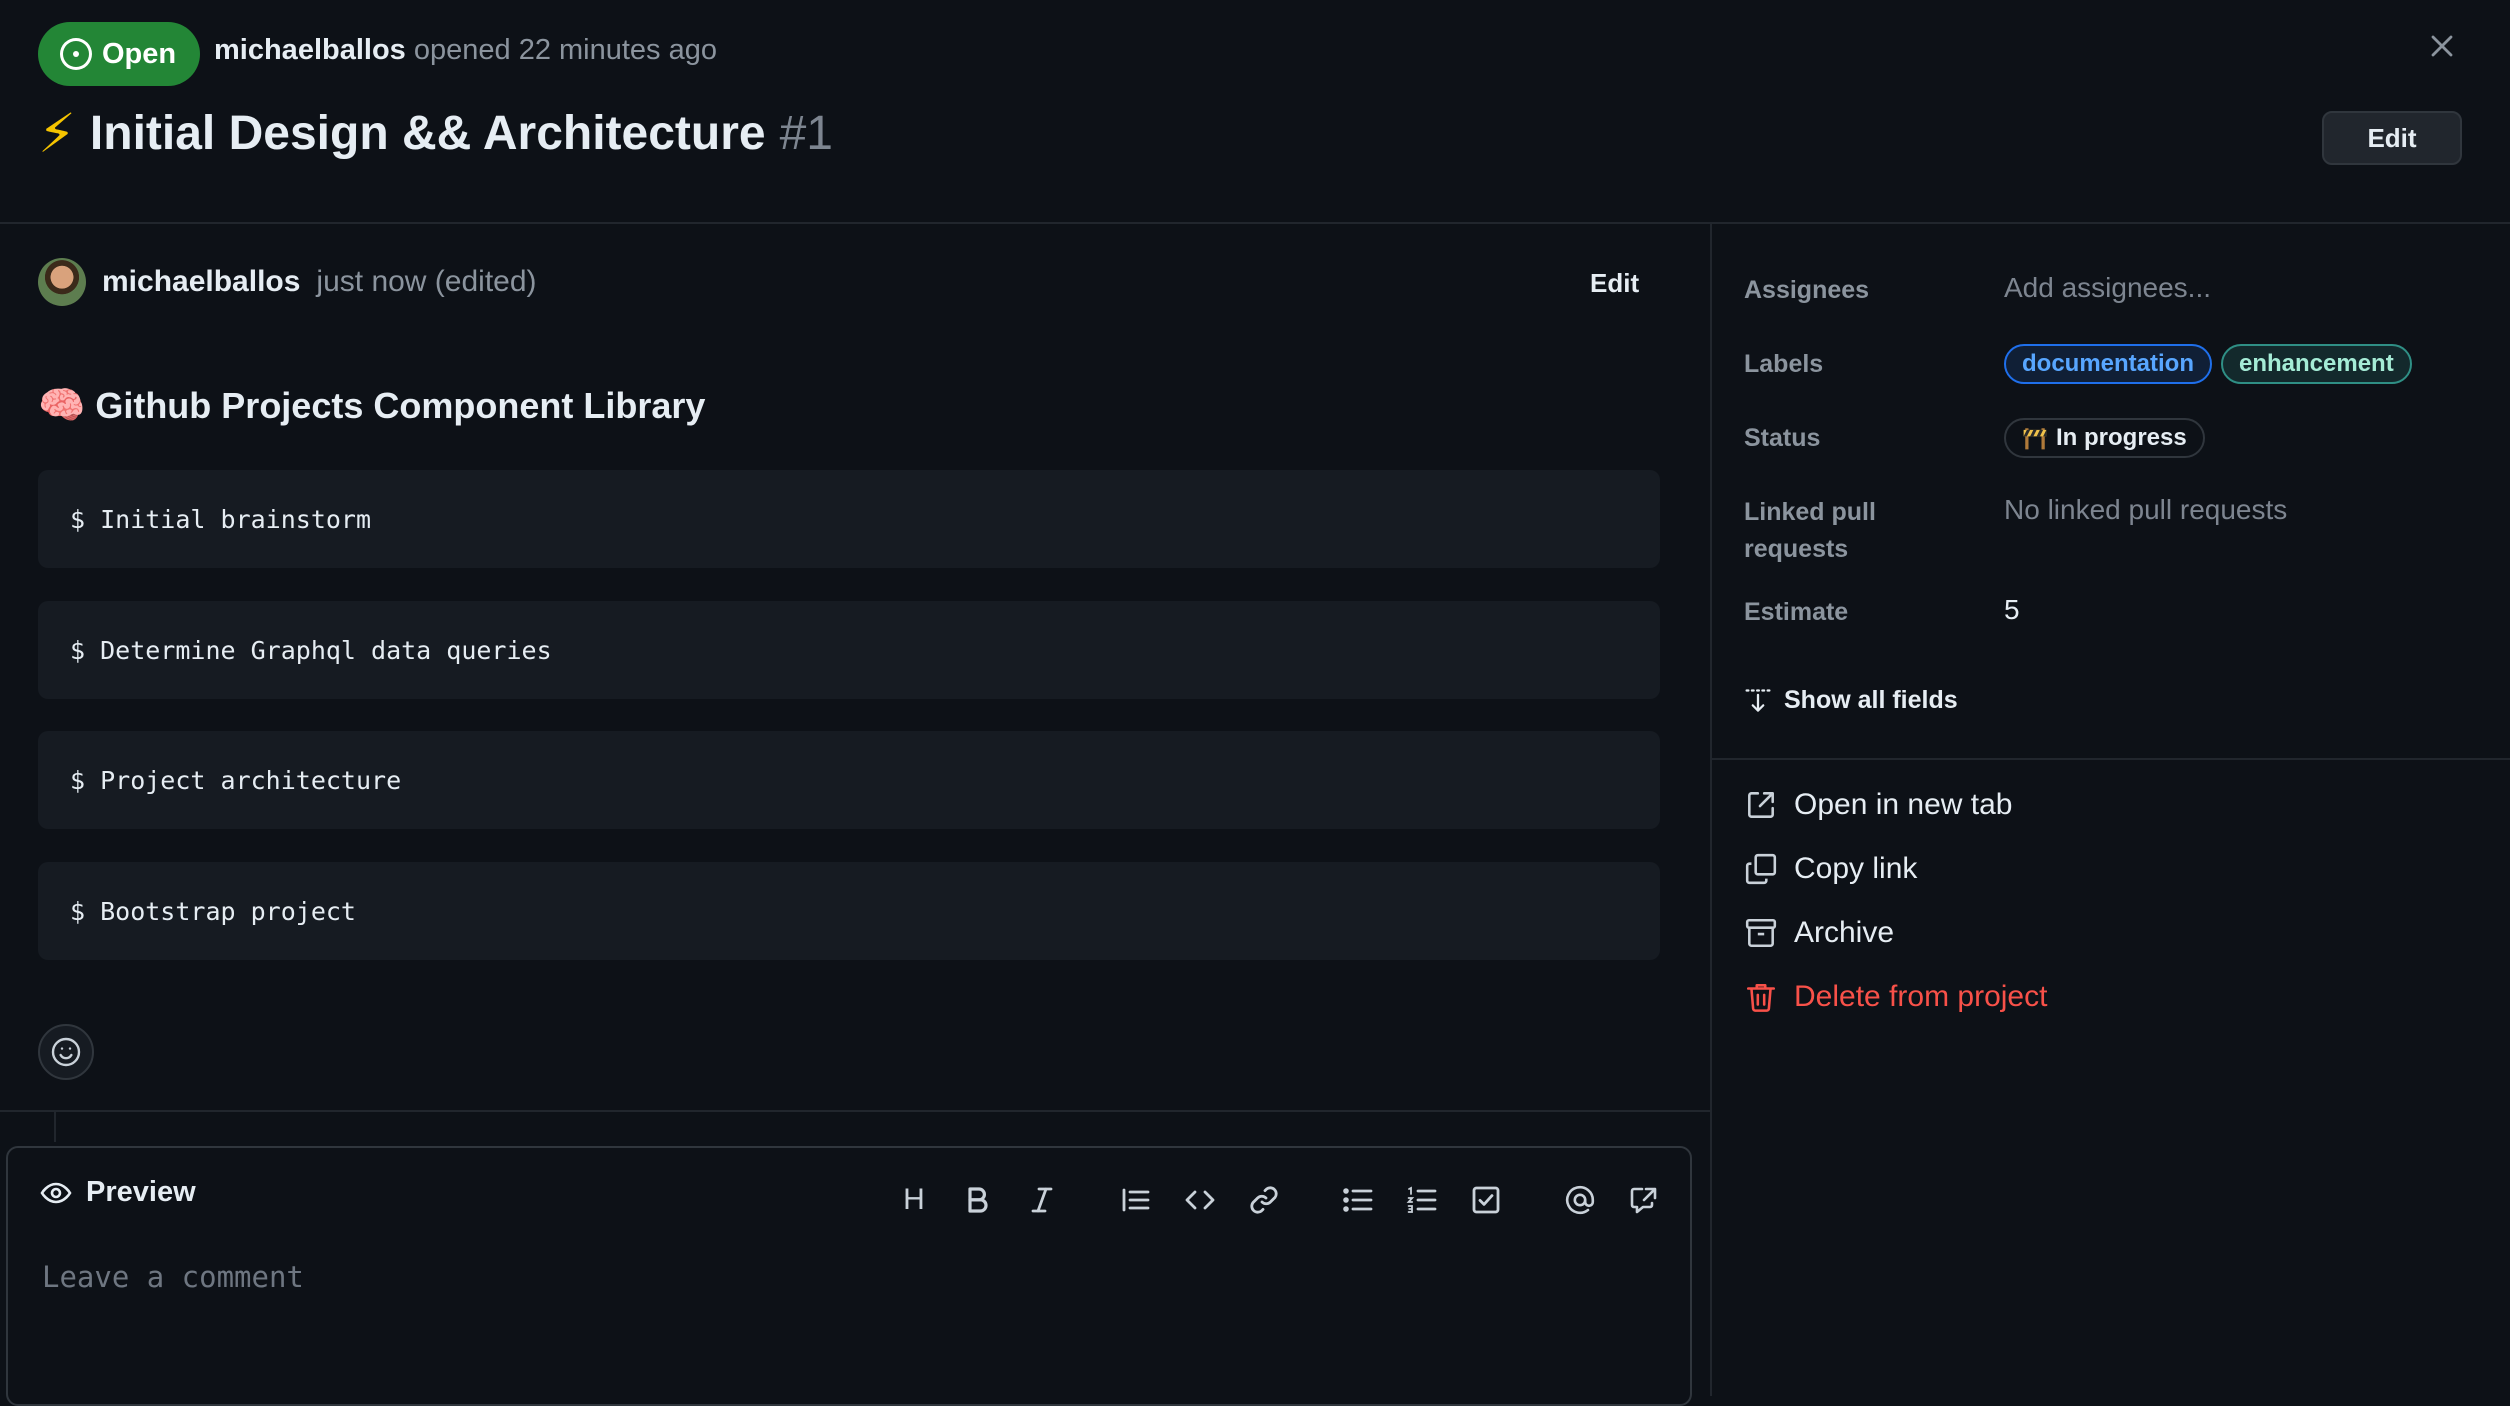 This screenshot has width=2510, height=1406. What do you see at coordinates (1903, 804) in the screenshot?
I see `open-new-tab-label: Open in new tab` at bounding box center [1903, 804].